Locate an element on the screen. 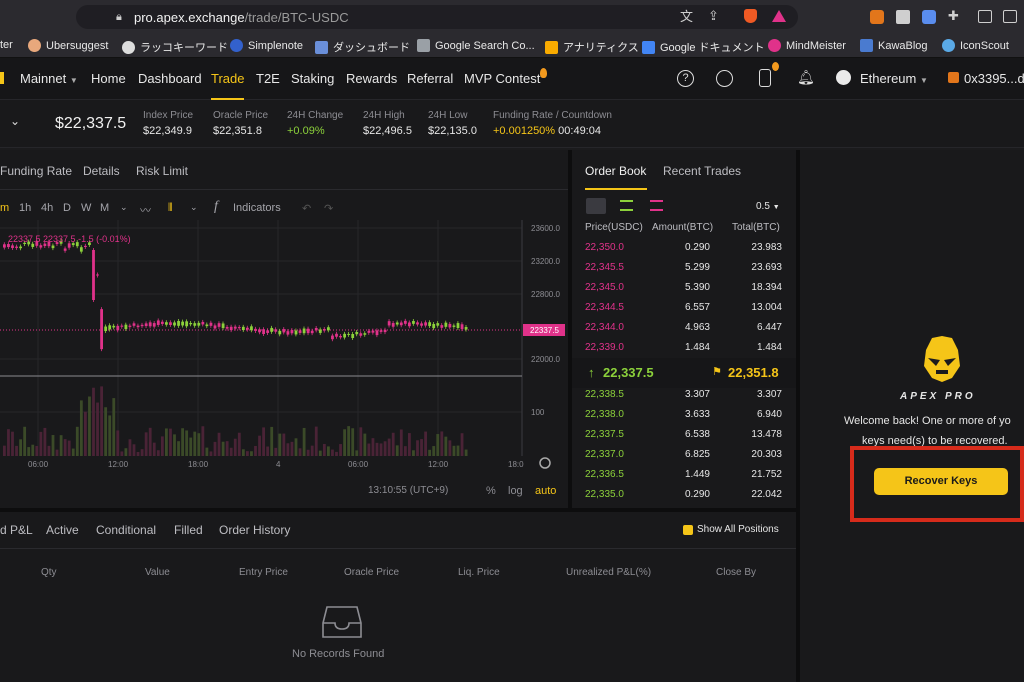  indicators-button: Indicators is located at coordinates (257, 208).